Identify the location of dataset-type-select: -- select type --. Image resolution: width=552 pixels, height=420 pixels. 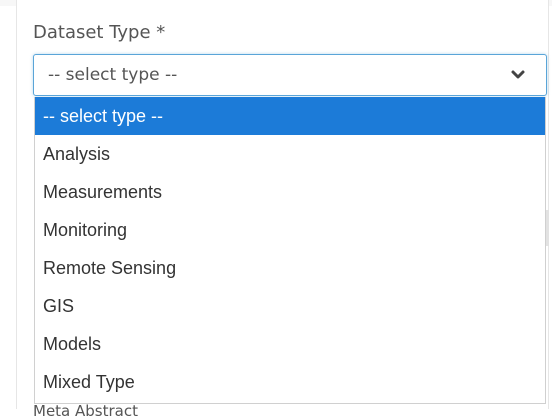
(290, 75).